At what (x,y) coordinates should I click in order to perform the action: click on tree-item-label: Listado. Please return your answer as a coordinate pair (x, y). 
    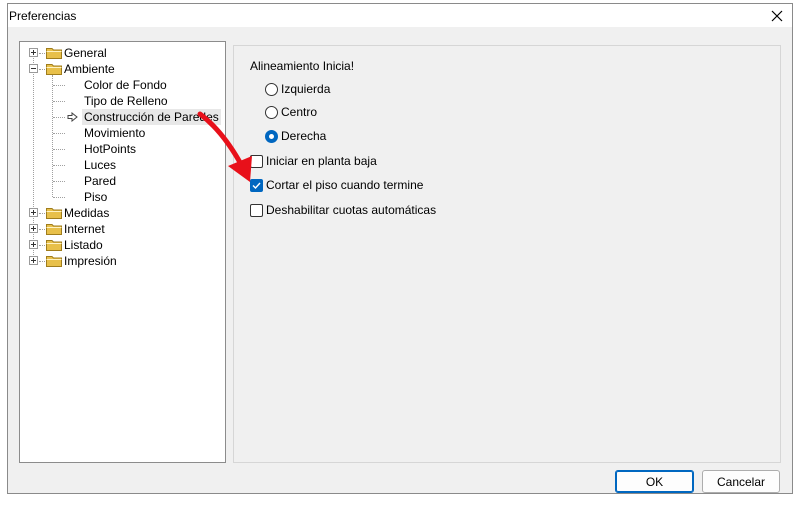
    Looking at the image, I should click on (83, 245).